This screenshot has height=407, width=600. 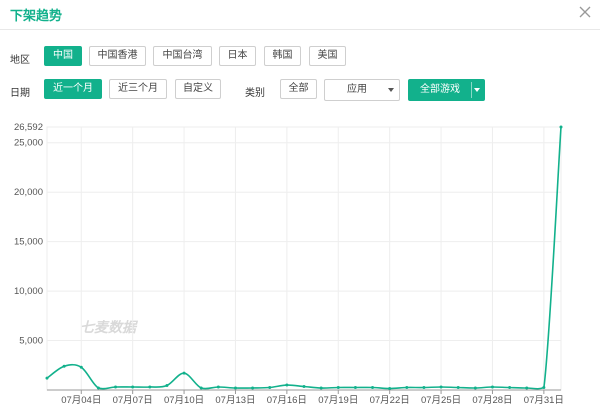 I want to click on y-tick-label: 5,000, so click(x=31, y=341).